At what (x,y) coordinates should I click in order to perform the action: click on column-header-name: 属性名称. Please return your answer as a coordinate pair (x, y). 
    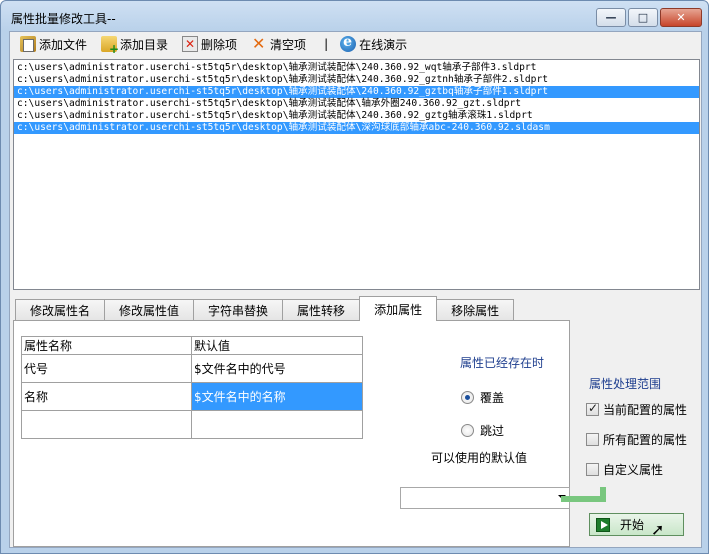
    Looking at the image, I should click on (106, 345).